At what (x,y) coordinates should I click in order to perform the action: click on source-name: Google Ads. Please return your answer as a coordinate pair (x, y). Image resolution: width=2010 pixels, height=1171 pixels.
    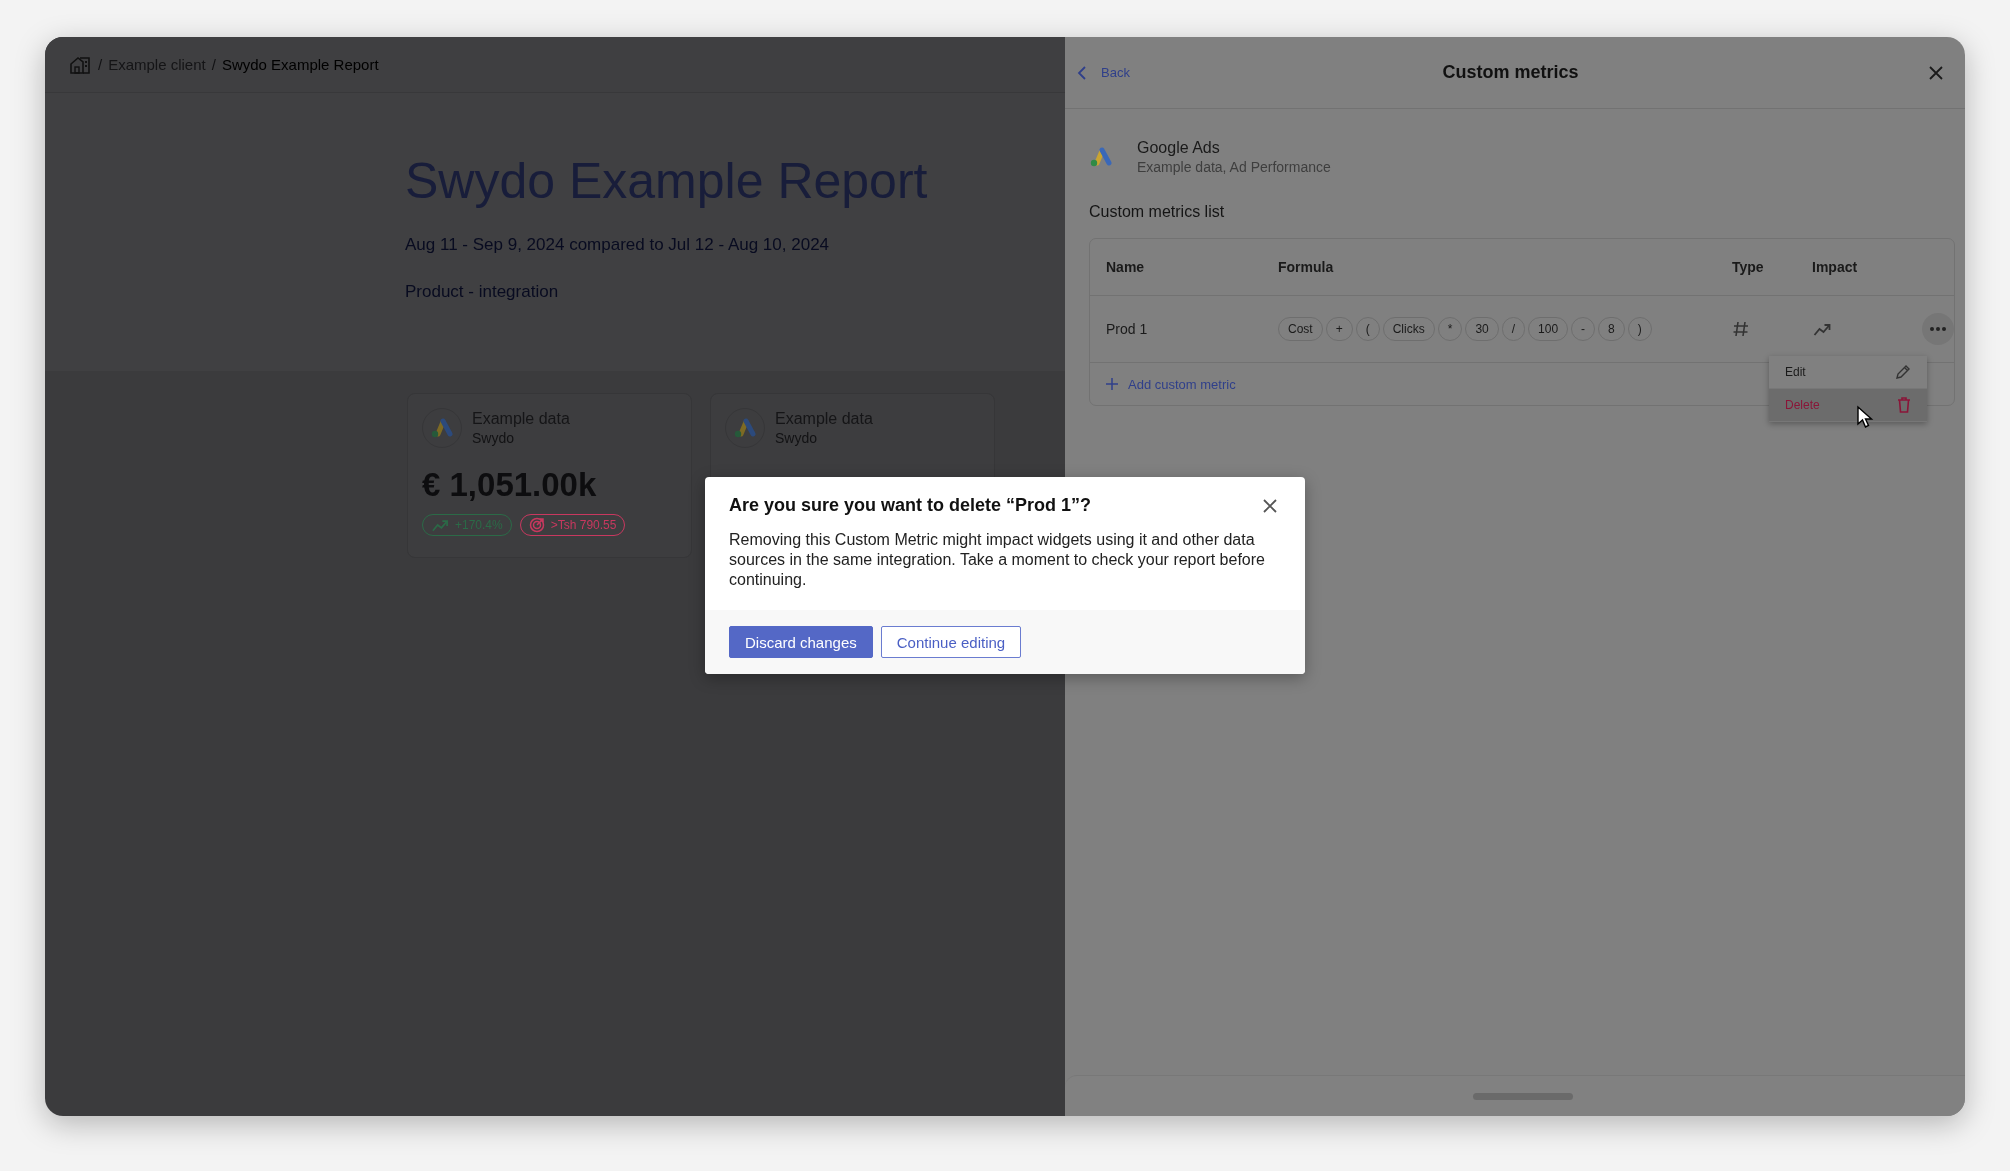
    Looking at the image, I should click on (1179, 148).